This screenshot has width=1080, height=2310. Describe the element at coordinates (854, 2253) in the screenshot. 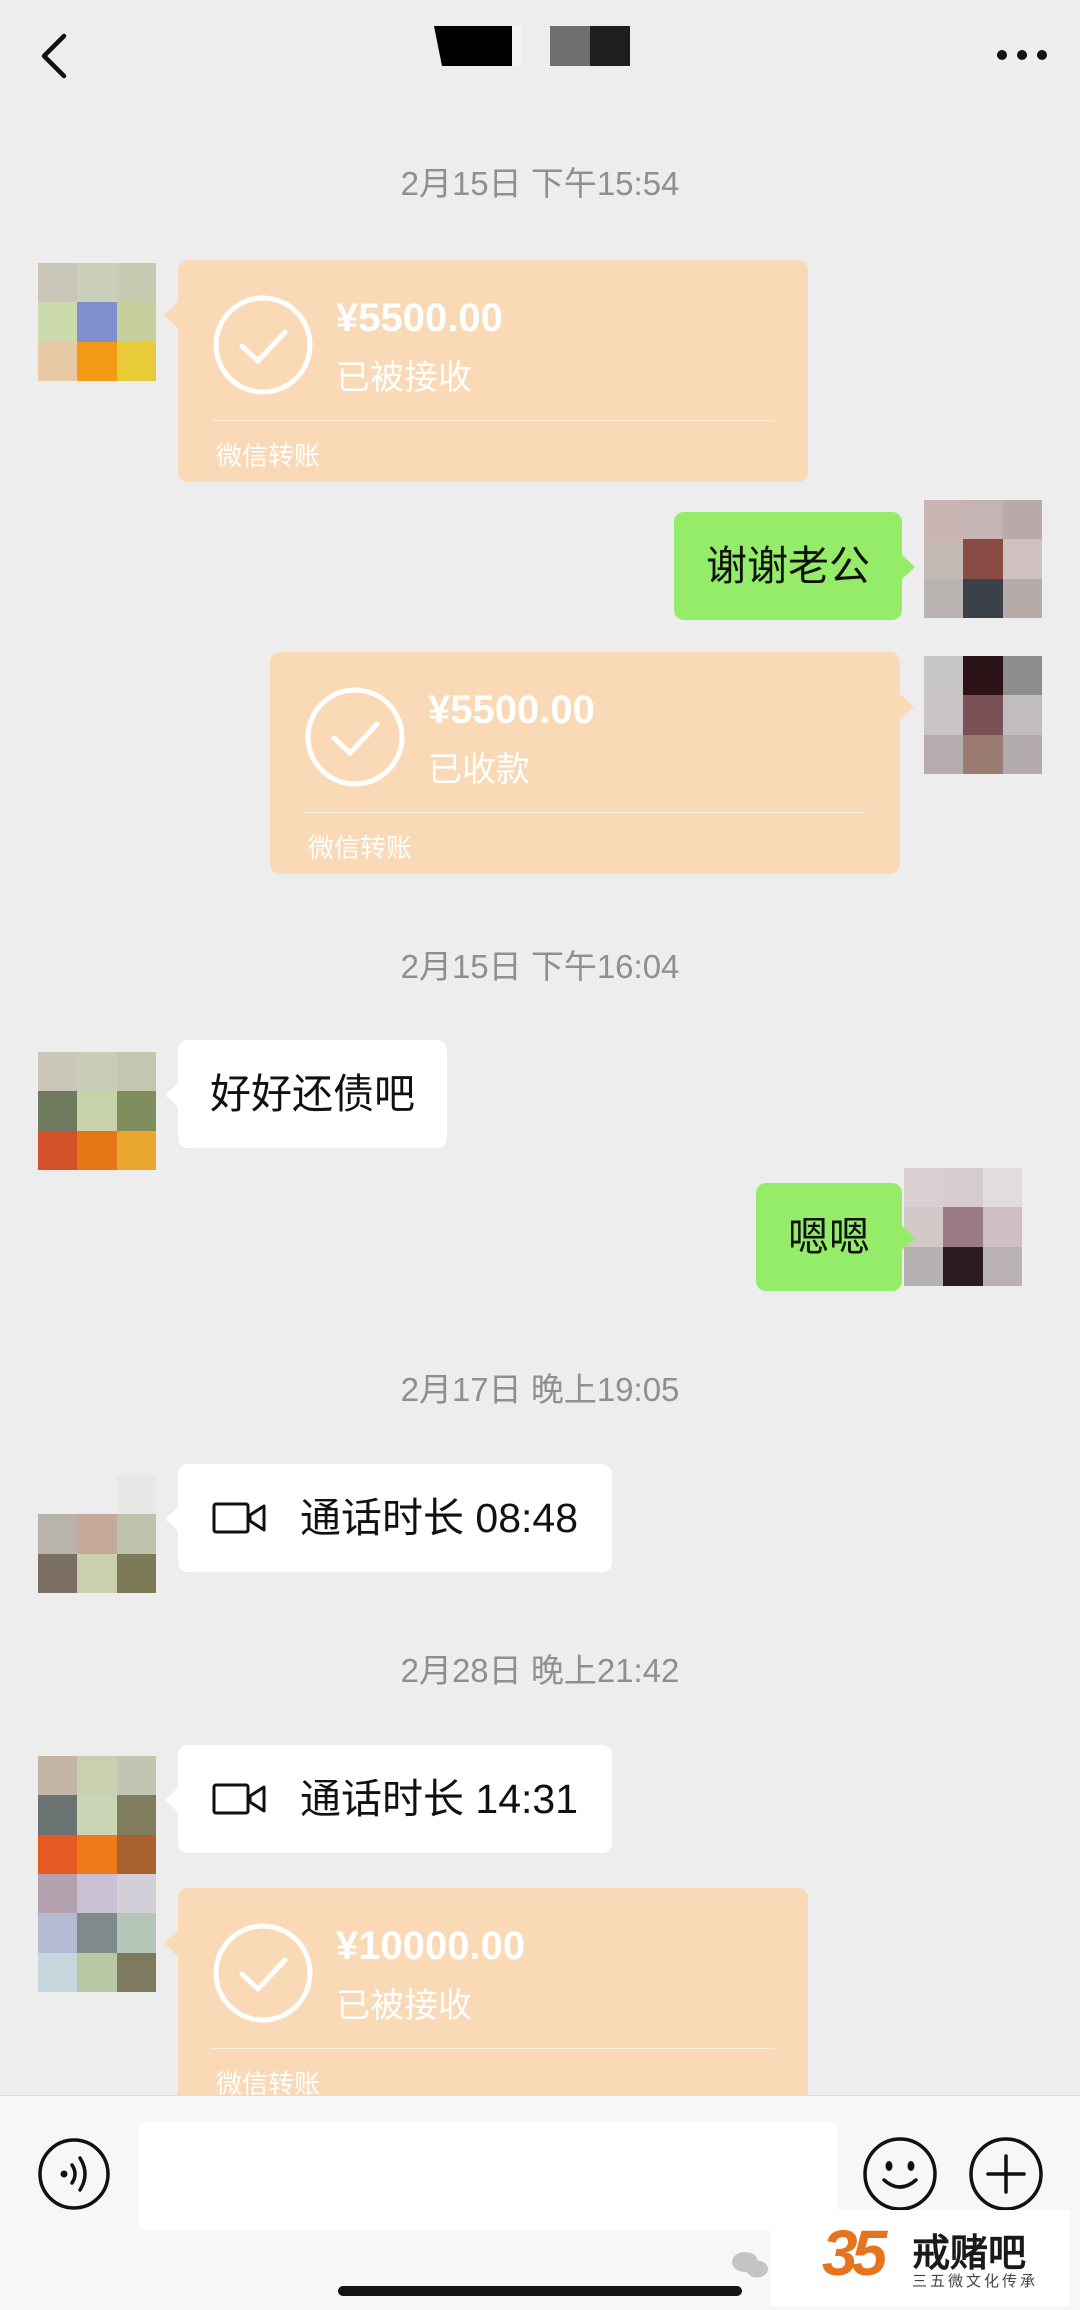

I see `watermark-logo: 35` at that location.